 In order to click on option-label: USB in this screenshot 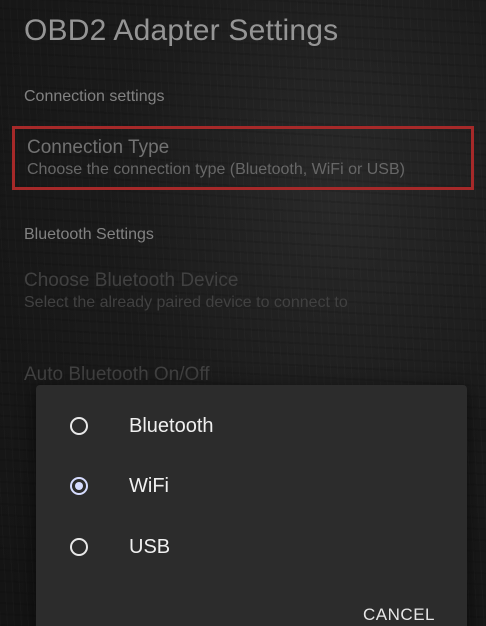, I will do `click(150, 546)`.